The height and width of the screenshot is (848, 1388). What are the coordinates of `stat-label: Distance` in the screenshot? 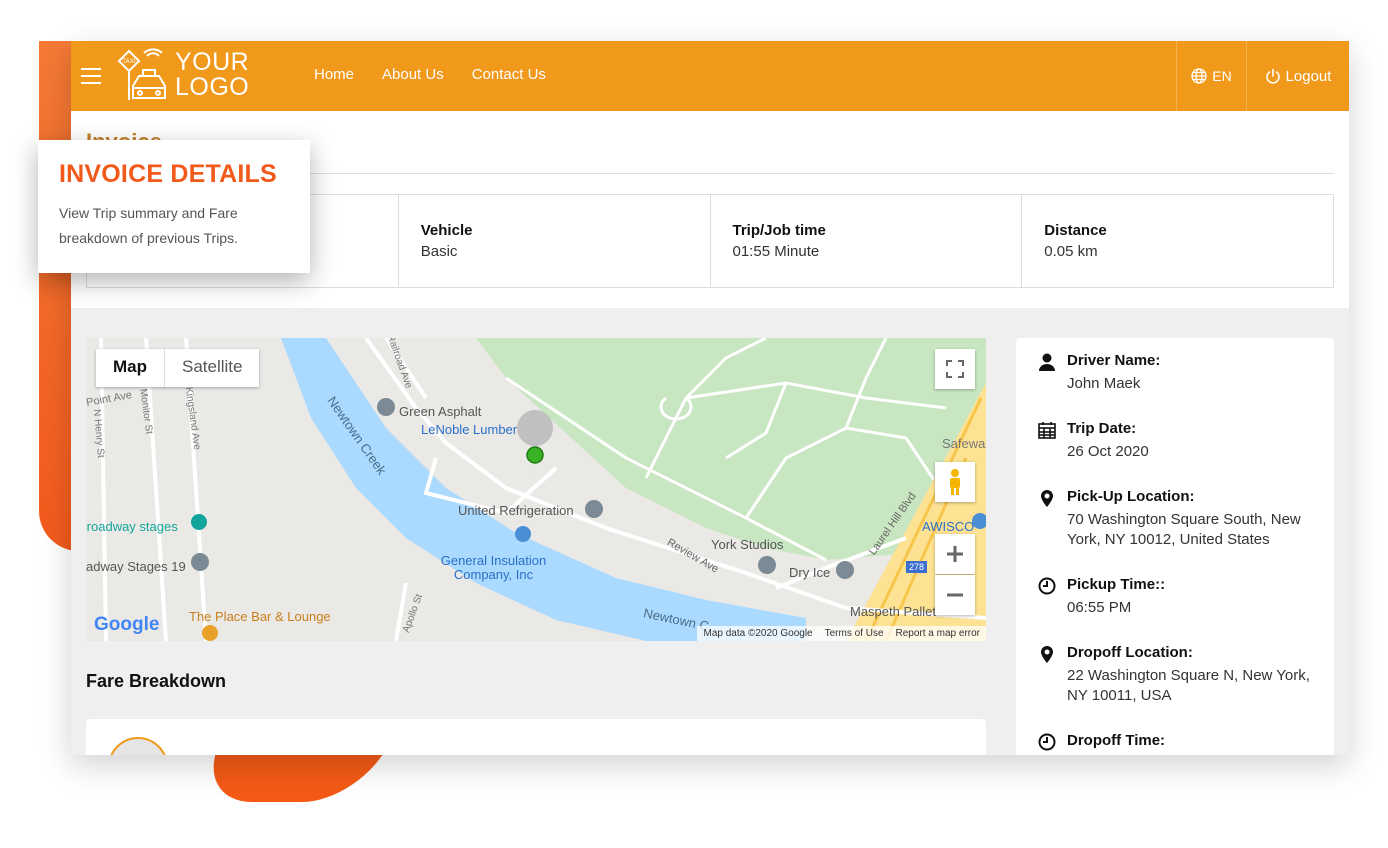 It's located at (1075, 230).